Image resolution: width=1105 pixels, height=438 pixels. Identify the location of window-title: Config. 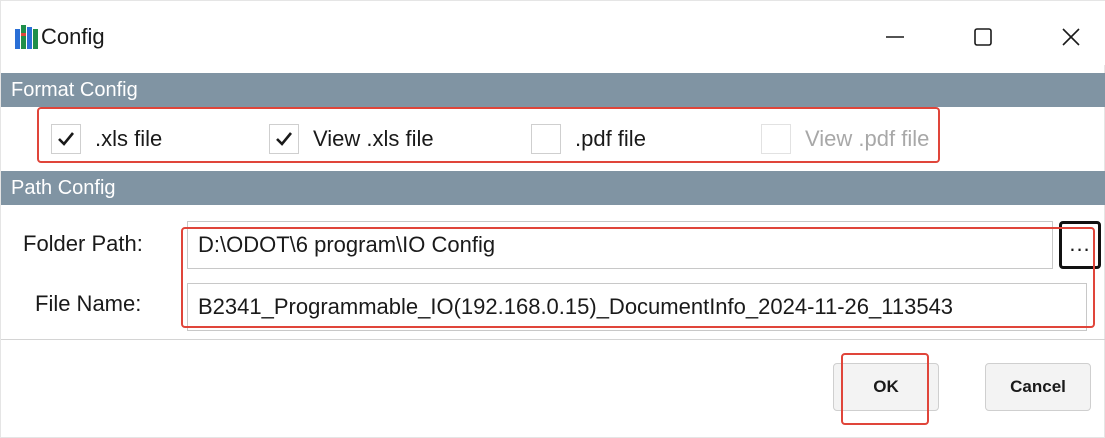
(73, 36).